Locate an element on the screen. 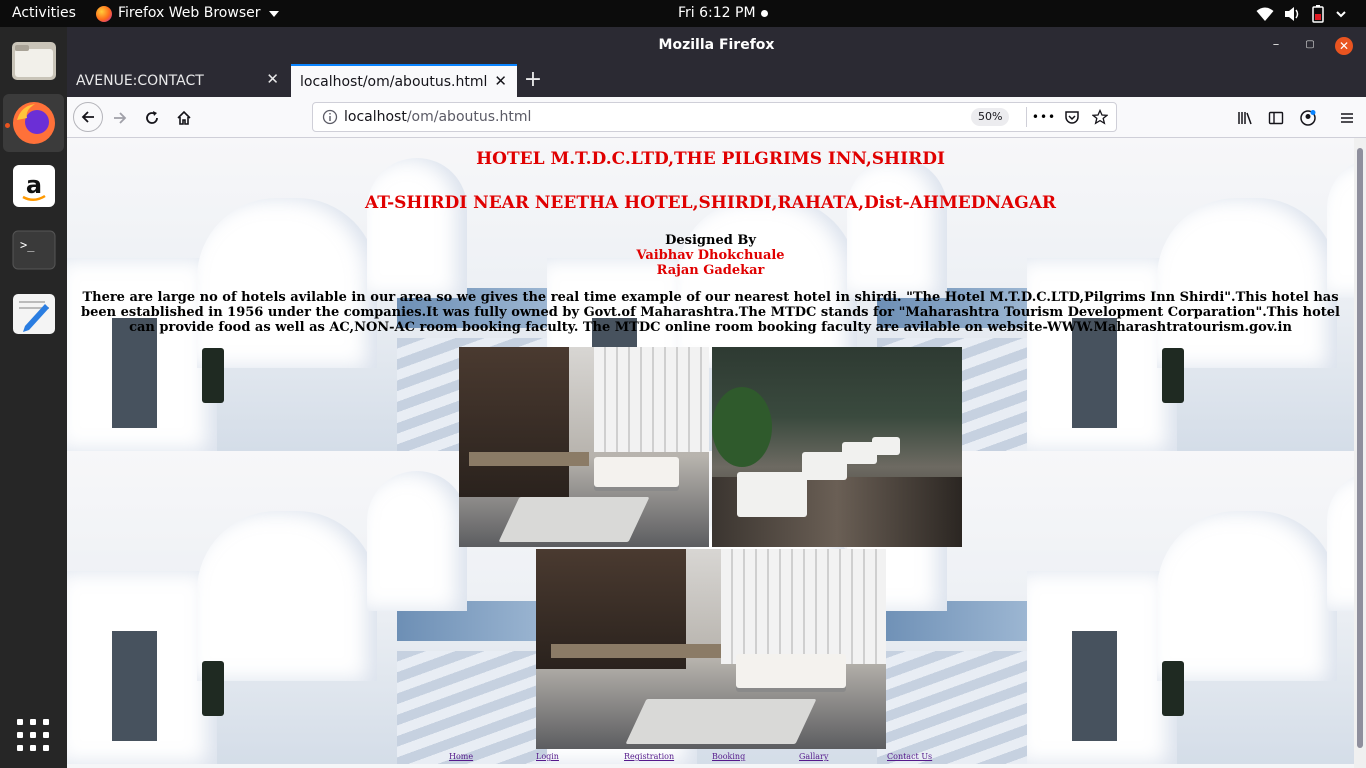 The width and height of the screenshot is (1366, 768). new-tab-button: + is located at coordinates (533, 80).